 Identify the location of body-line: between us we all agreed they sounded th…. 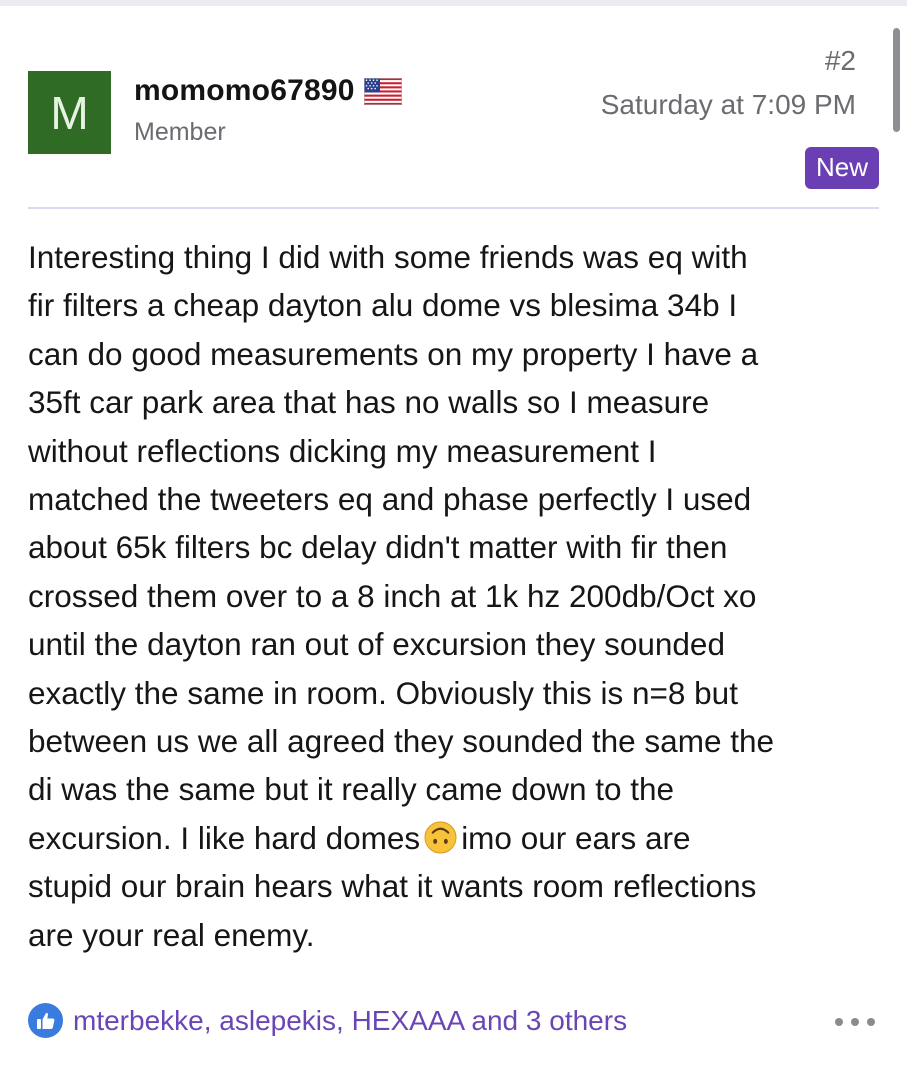
(401, 741).